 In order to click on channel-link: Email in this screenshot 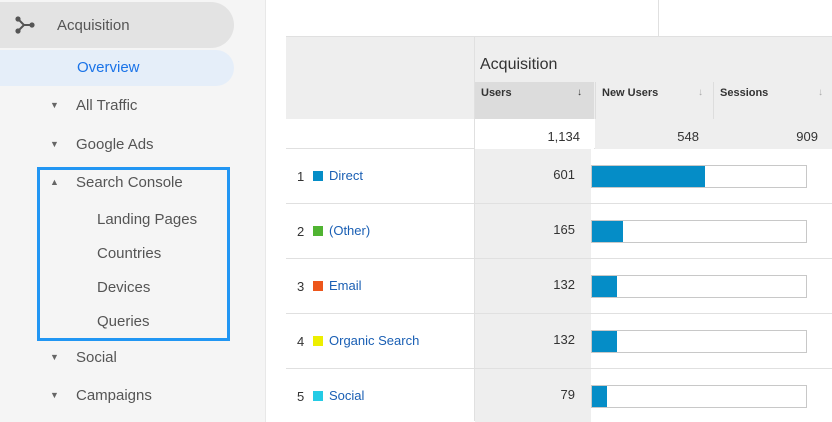, I will do `click(345, 285)`.